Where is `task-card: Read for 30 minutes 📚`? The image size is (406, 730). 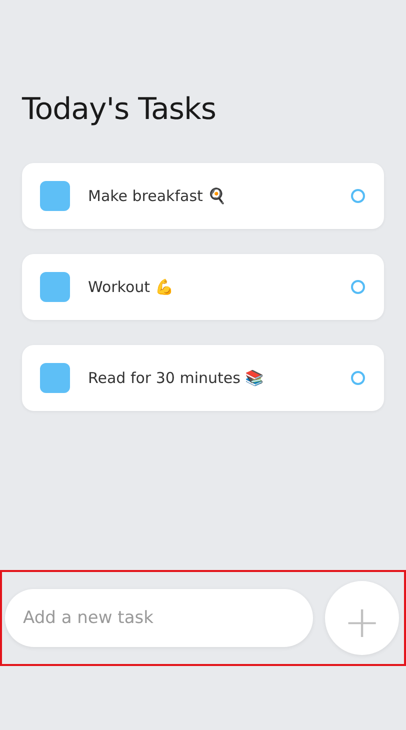
task-card: Read for 30 minutes 📚 is located at coordinates (203, 378).